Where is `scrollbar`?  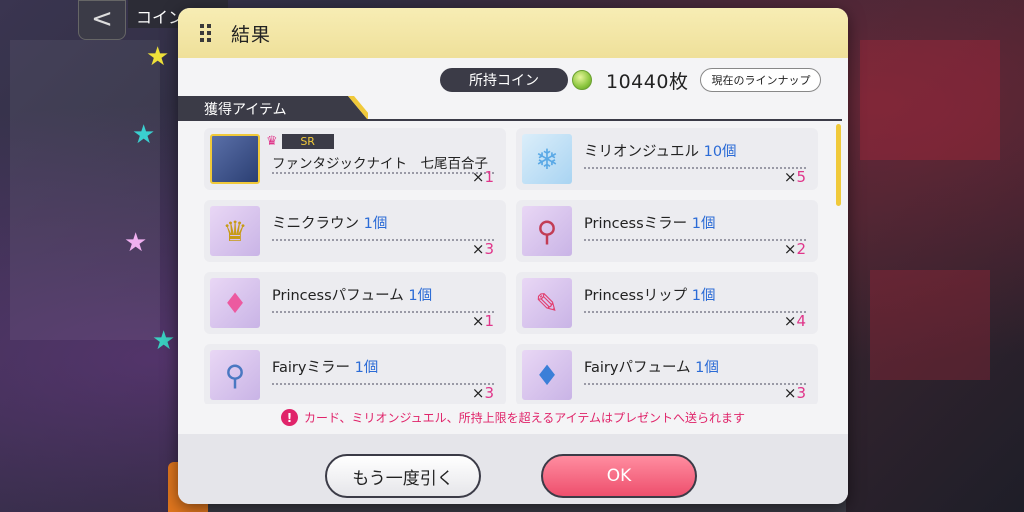 scrollbar is located at coordinates (838, 165).